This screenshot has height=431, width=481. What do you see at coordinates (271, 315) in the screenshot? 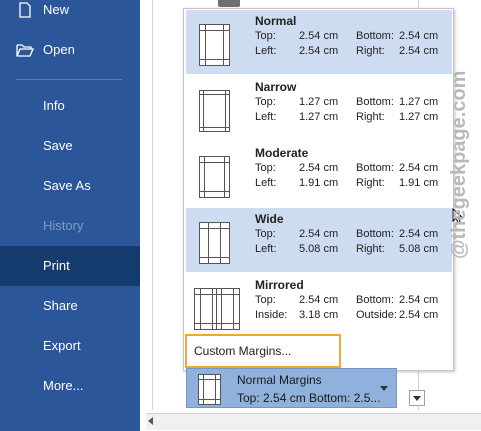
I see `label-inside: Inside:` at bounding box center [271, 315].